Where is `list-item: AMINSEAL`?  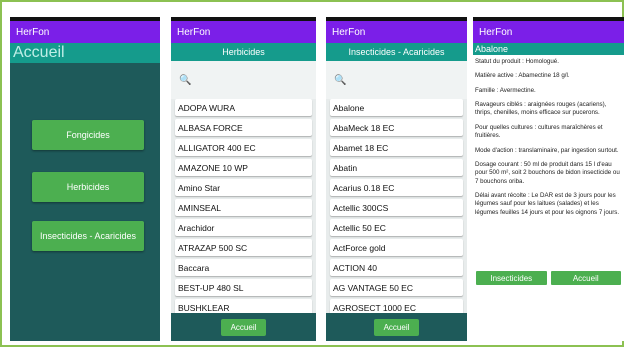
list-item: AMINSEAL is located at coordinates (243, 207).